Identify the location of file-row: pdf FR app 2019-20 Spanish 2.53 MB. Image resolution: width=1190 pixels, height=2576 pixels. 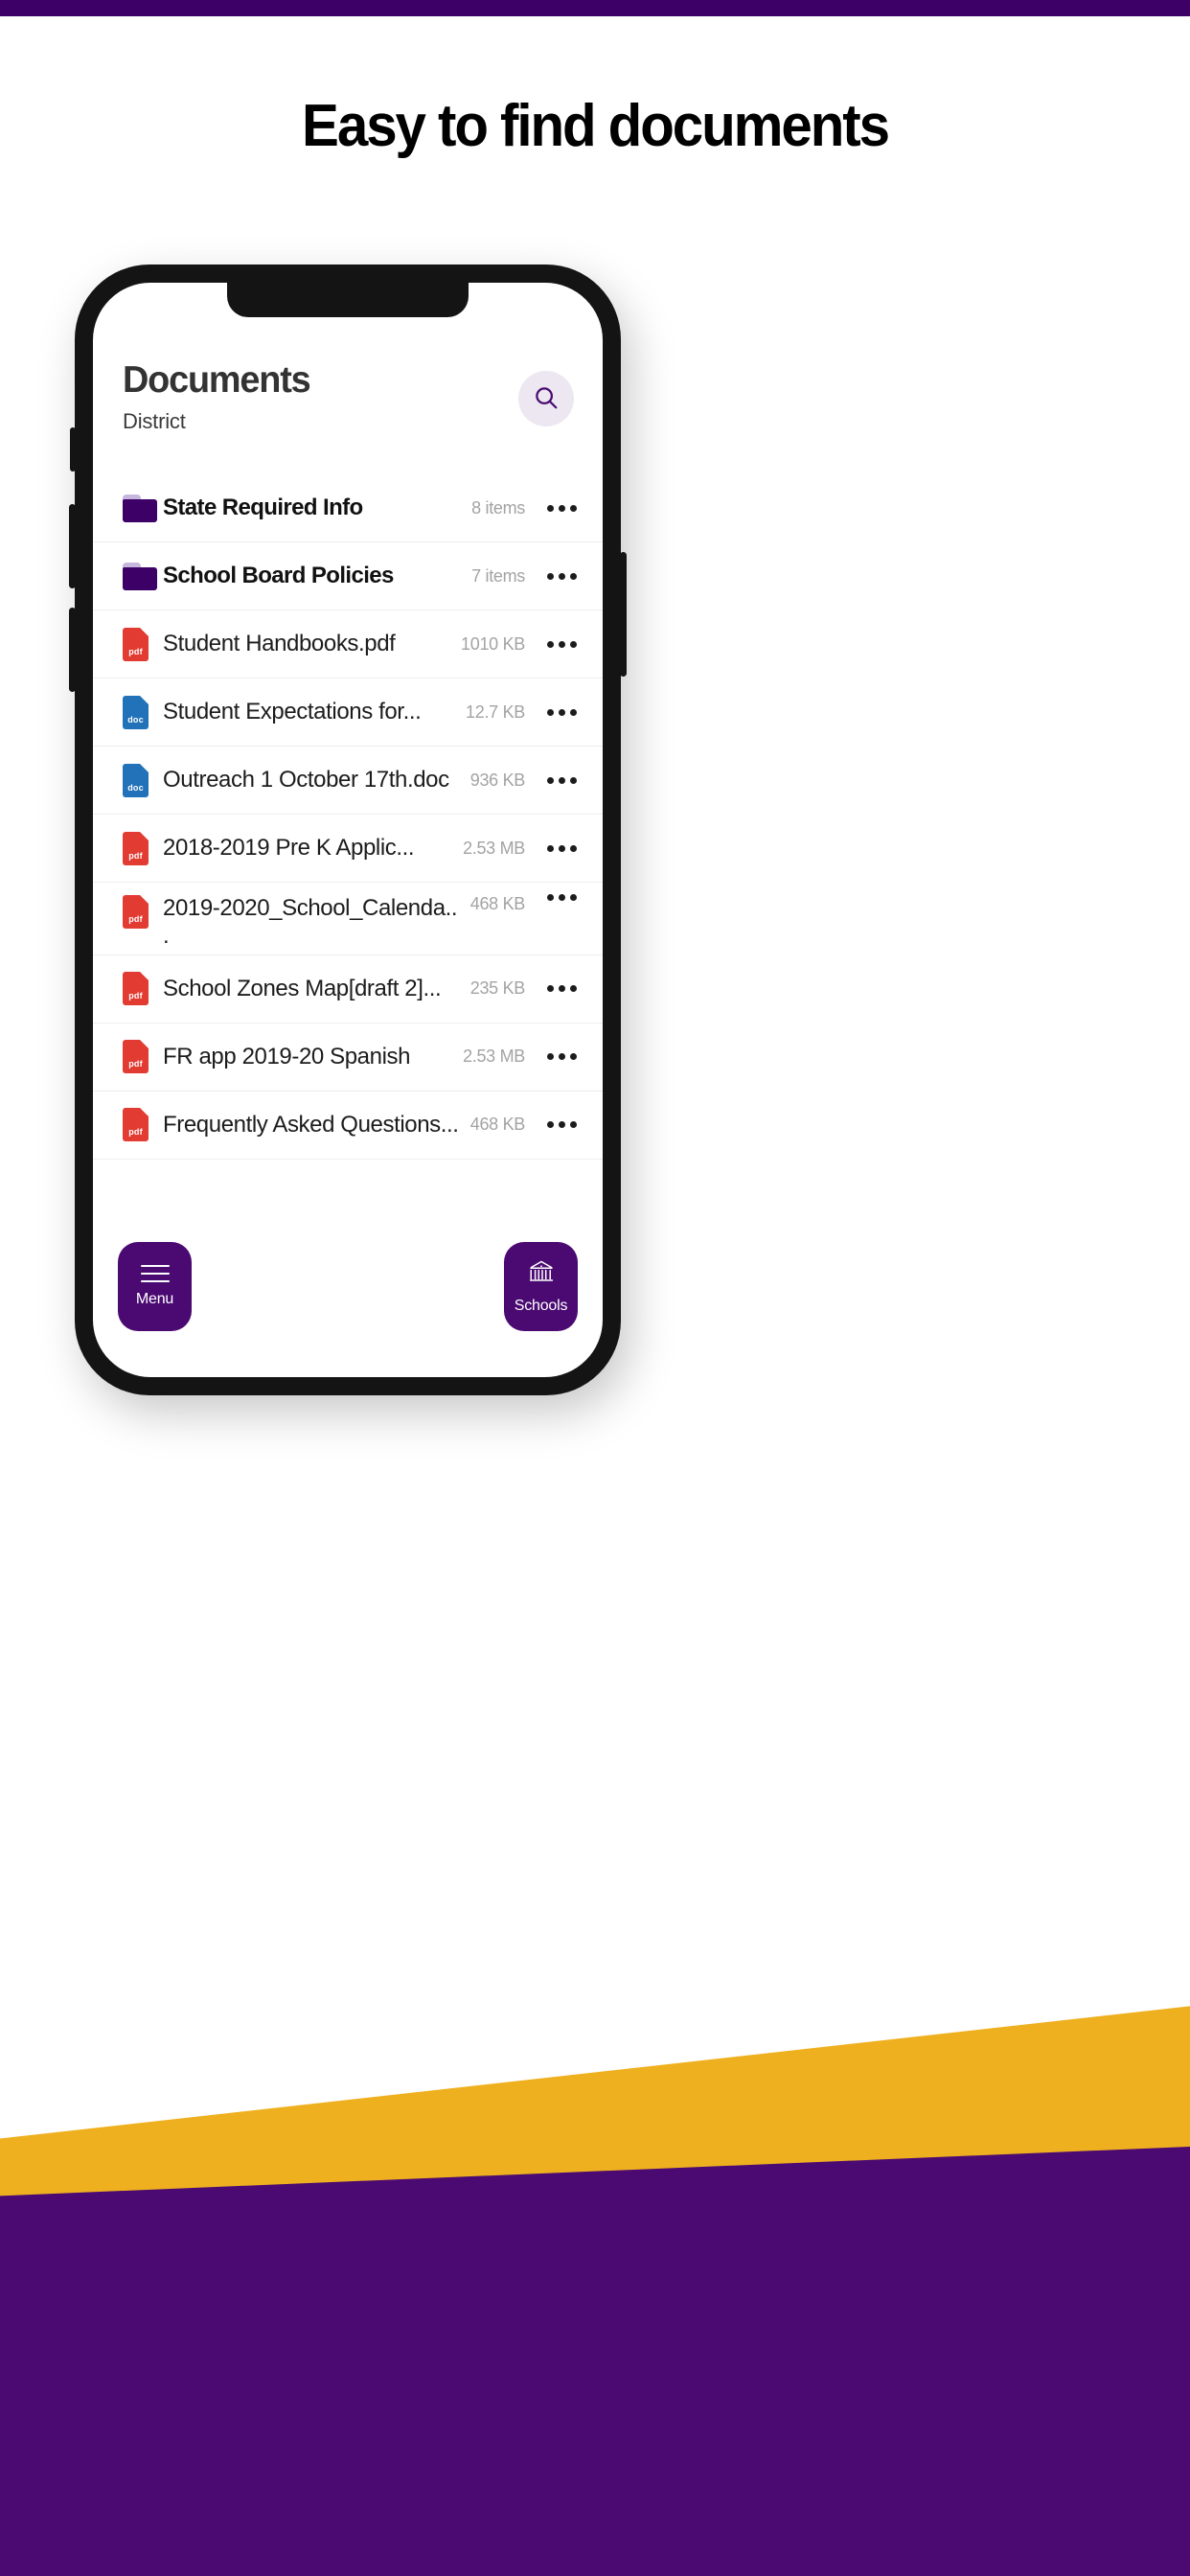
(348, 1058).